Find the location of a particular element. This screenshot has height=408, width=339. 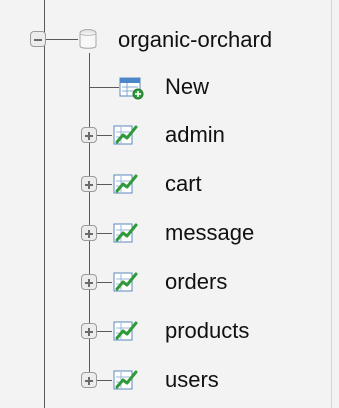

collapse-toggle-organic-orchard is located at coordinates (38, 39).